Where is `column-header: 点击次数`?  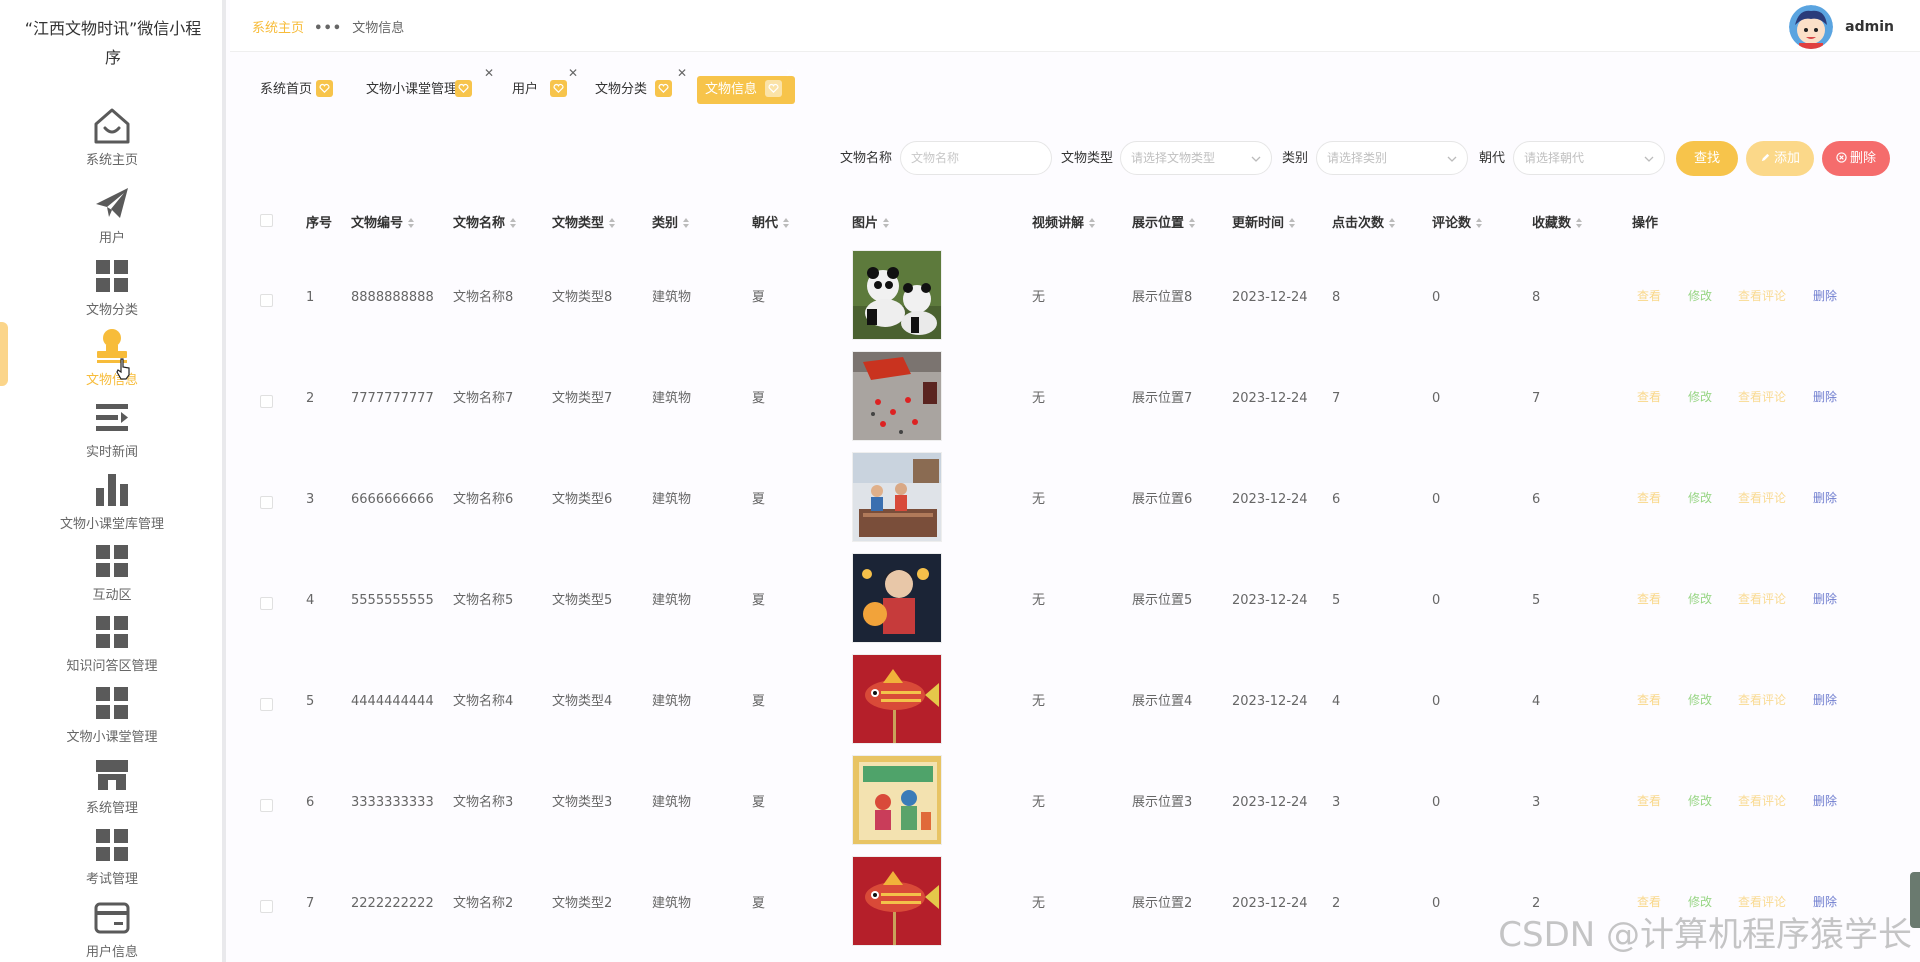 column-header: 点击次数 is located at coordinates (1364, 221).